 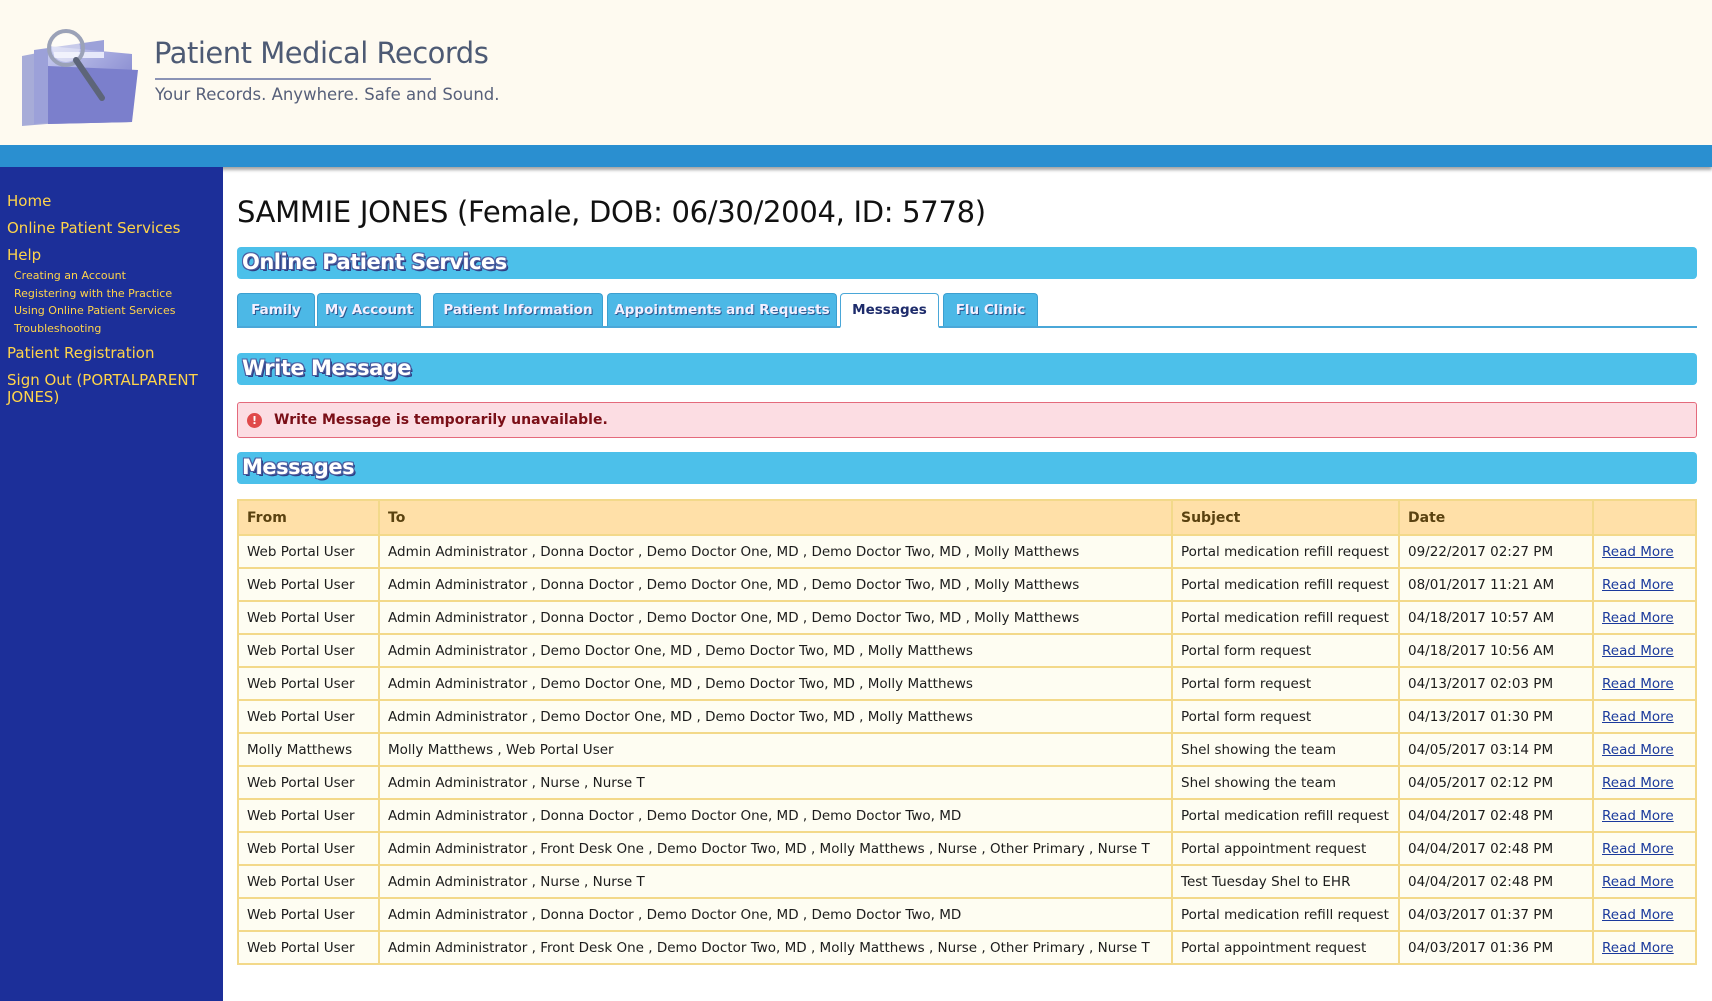 What do you see at coordinates (722, 309) in the screenshot?
I see `tab-appointments-and-requests: Appointments and Requests` at bounding box center [722, 309].